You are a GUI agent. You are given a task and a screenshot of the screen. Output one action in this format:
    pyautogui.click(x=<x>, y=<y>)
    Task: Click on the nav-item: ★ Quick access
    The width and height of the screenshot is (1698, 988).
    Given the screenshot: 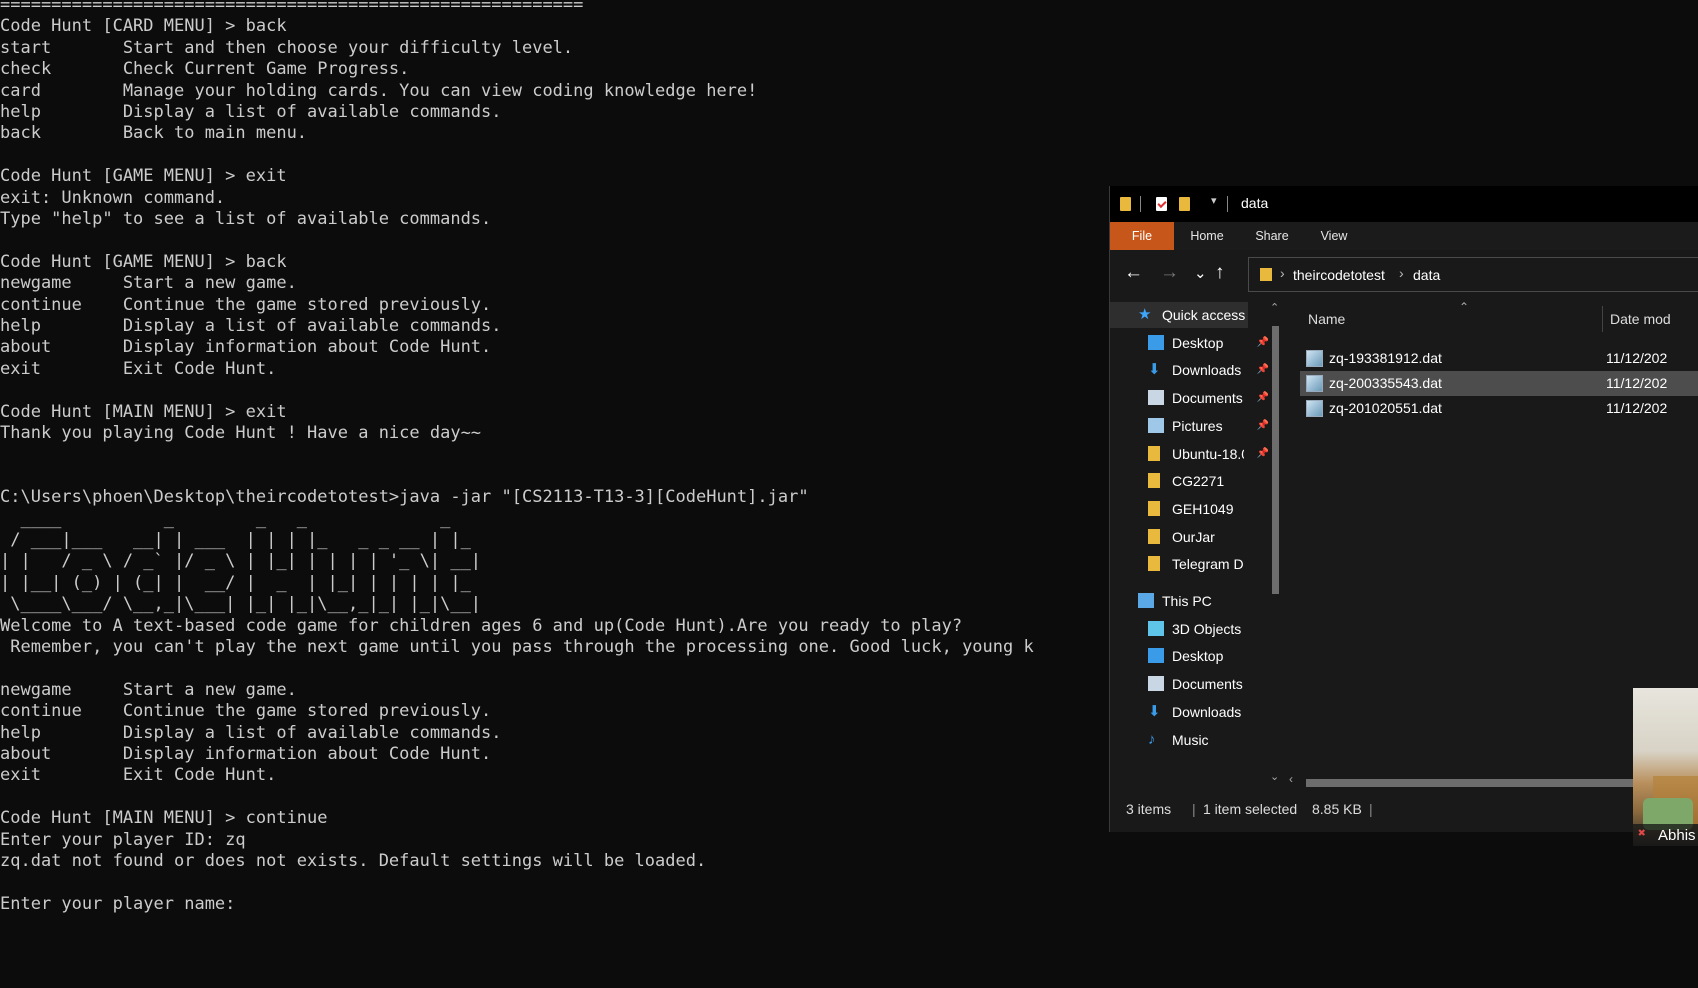 What is the action you would take?
    pyautogui.click(x=1179, y=315)
    